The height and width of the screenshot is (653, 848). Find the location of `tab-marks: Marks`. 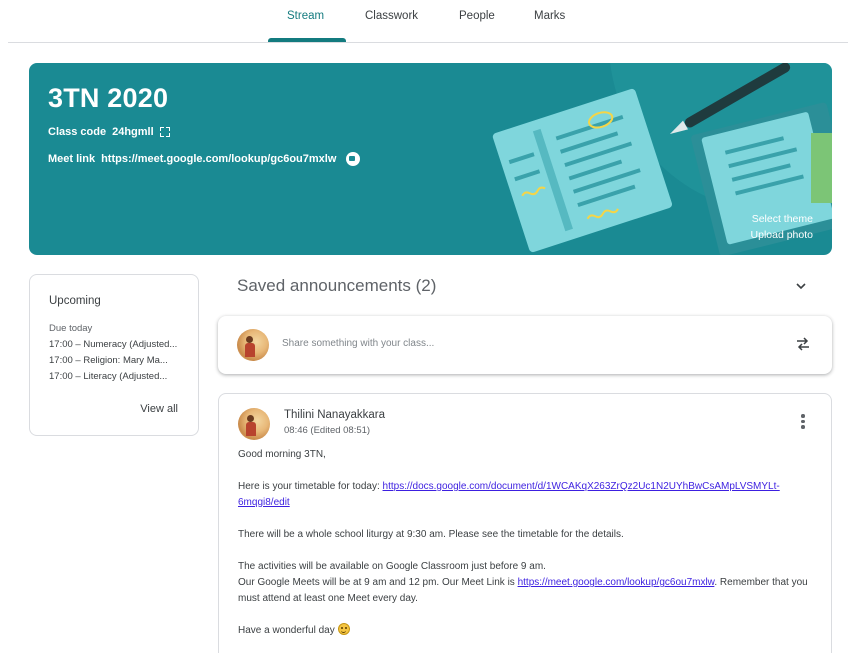

tab-marks: Marks is located at coordinates (549, 16).